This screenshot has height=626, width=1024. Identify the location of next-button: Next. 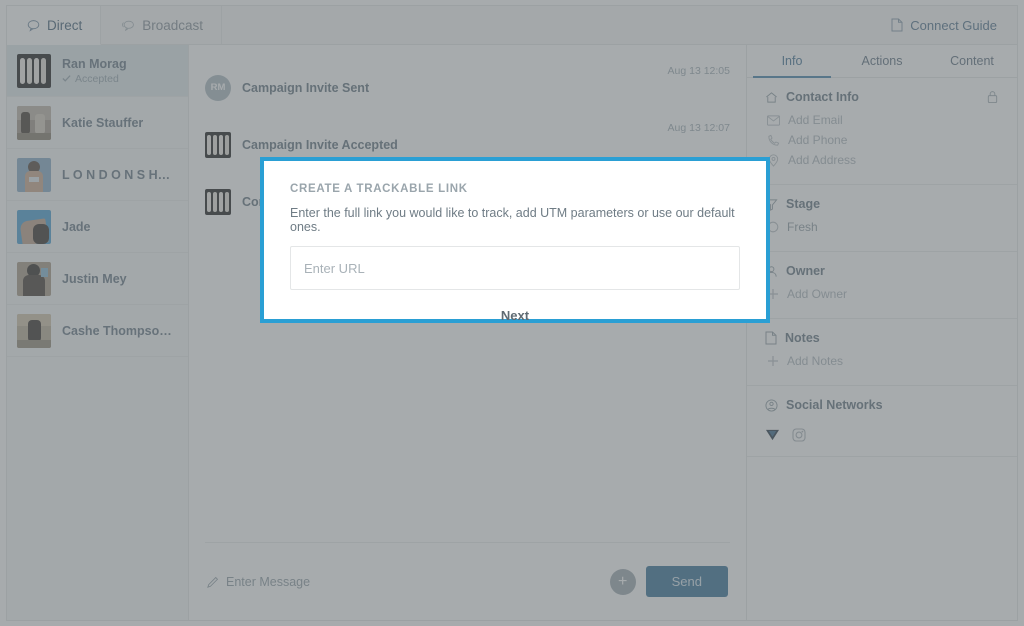
(515, 315).